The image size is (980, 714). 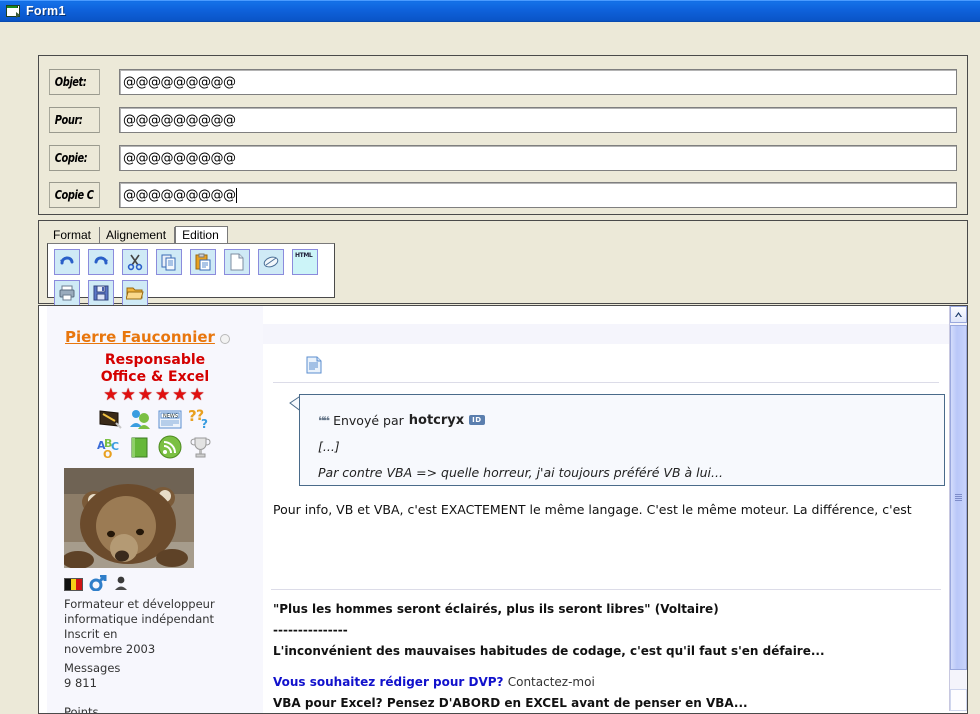 I want to click on cut-button, so click(x=135, y=262).